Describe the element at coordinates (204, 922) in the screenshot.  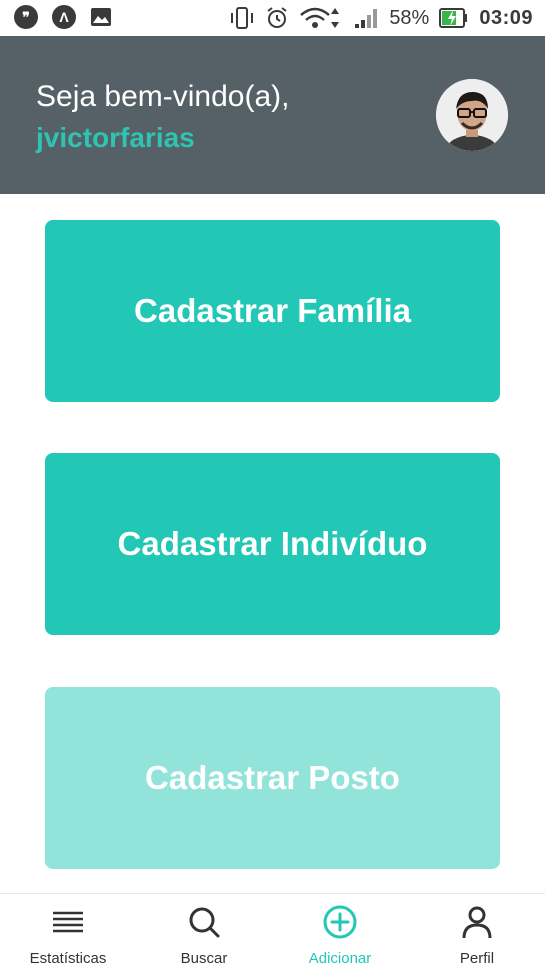
I see `search-icon` at that location.